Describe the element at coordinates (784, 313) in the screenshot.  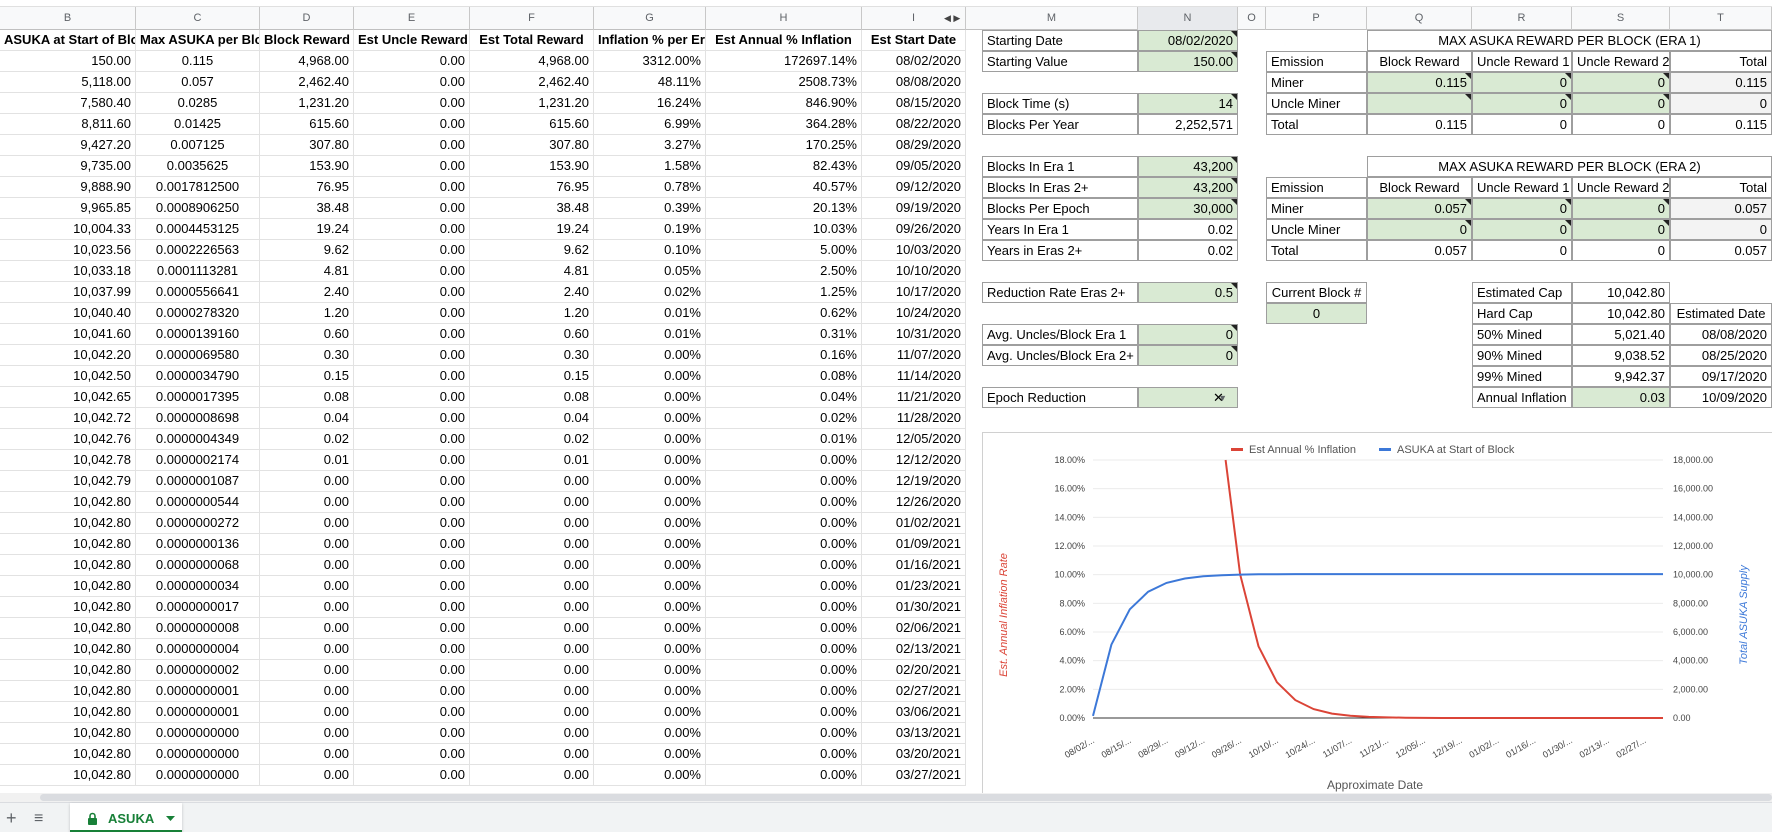
I see `main-table-cell: 0.62%` at that location.